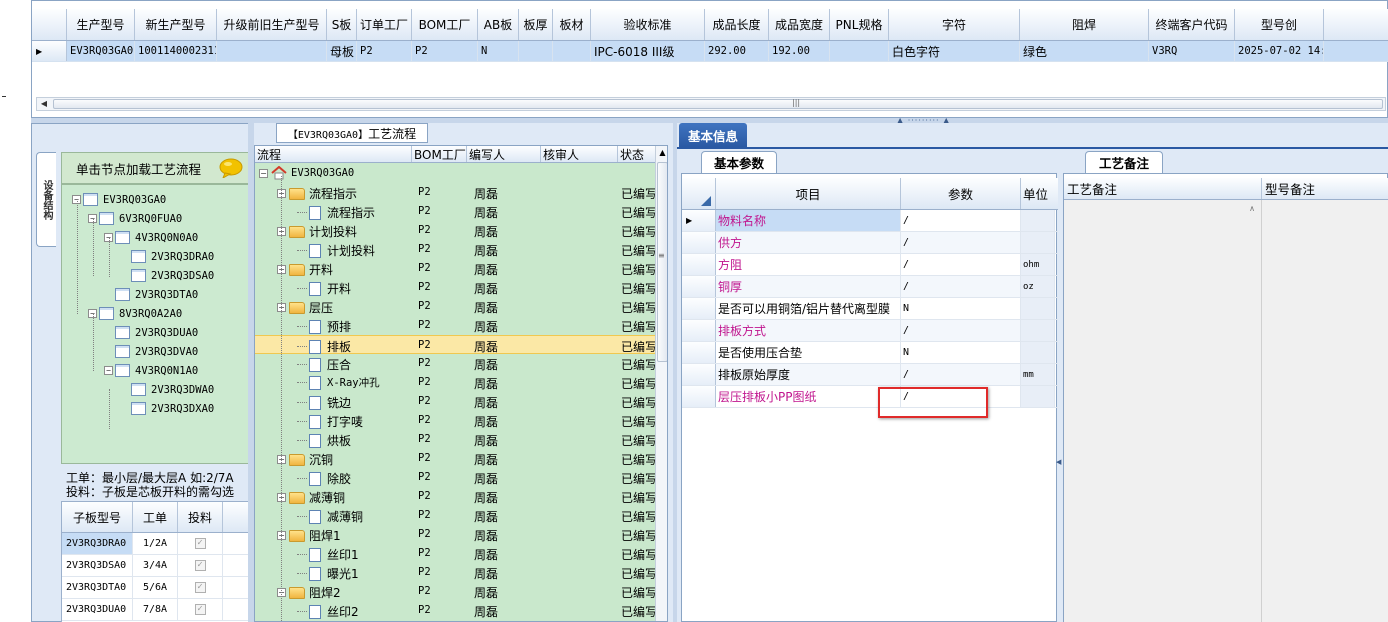  What do you see at coordinates (739, 162) in the screenshot?
I see `tab-basic-params: 基本参数` at bounding box center [739, 162].